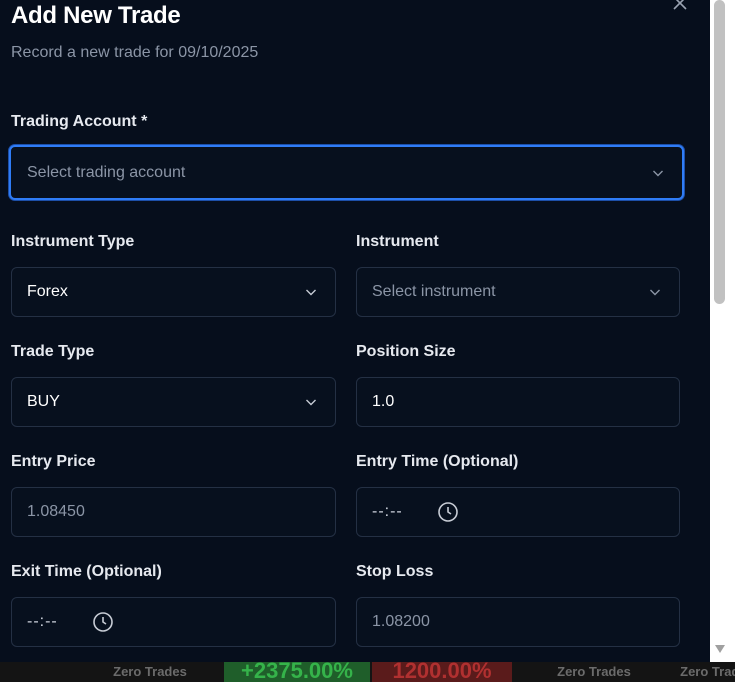  Describe the element at coordinates (53, 461) in the screenshot. I see `entry-price-label: Entry Price` at that location.